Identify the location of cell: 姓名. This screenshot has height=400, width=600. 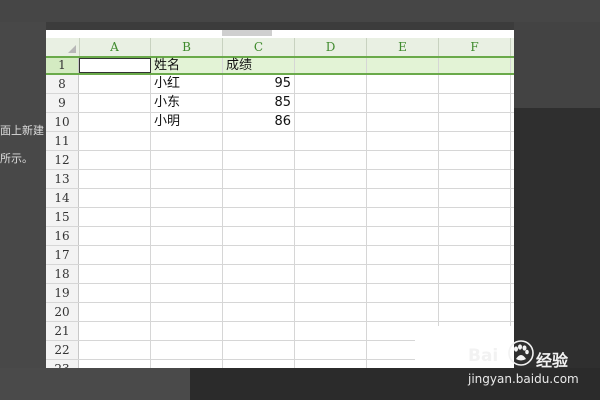
(187, 65).